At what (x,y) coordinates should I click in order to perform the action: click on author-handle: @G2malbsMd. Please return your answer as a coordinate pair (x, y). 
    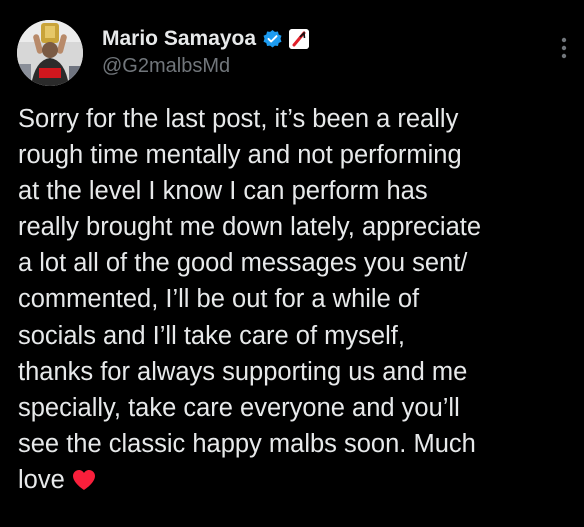
    Looking at the image, I should click on (166, 66).